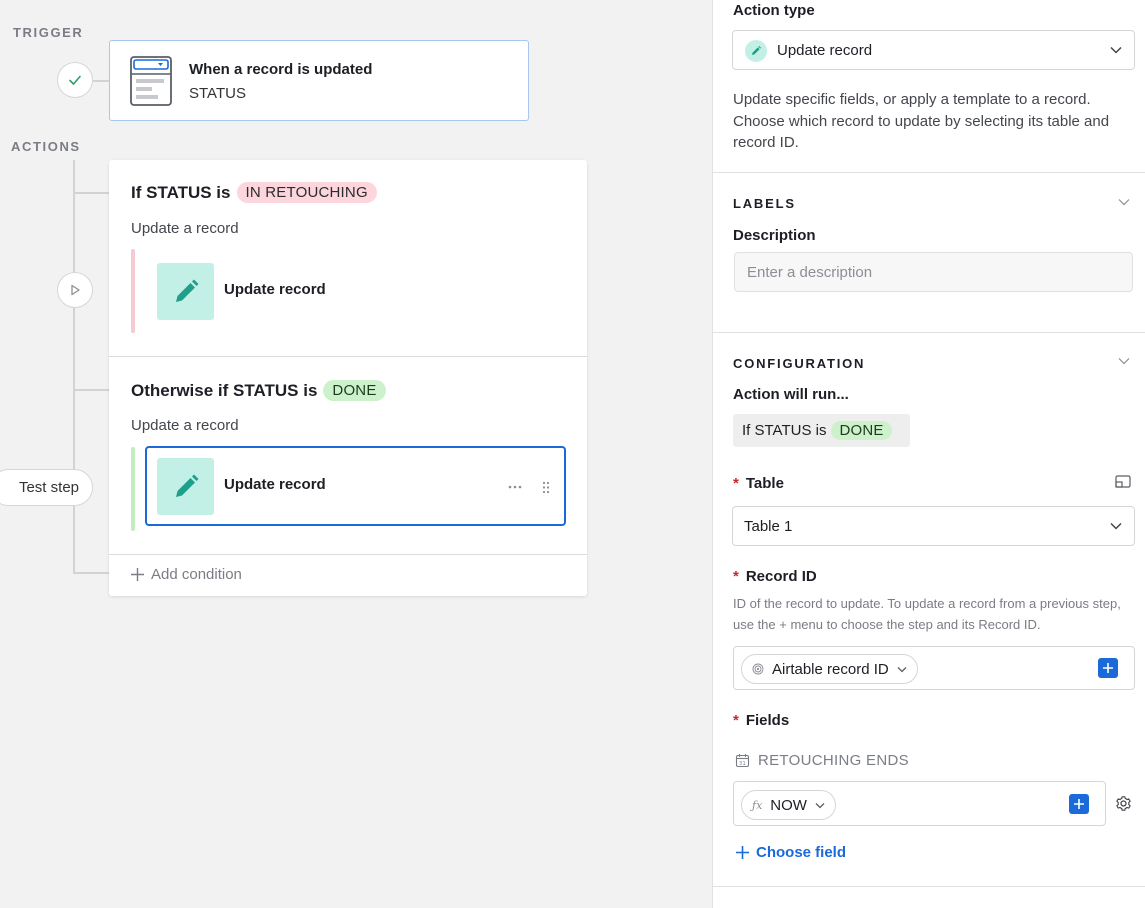  What do you see at coordinates (354, 390) in the screenshot?
I see `condition-2-value-pill: DONE` at bounding box center [354, 390].